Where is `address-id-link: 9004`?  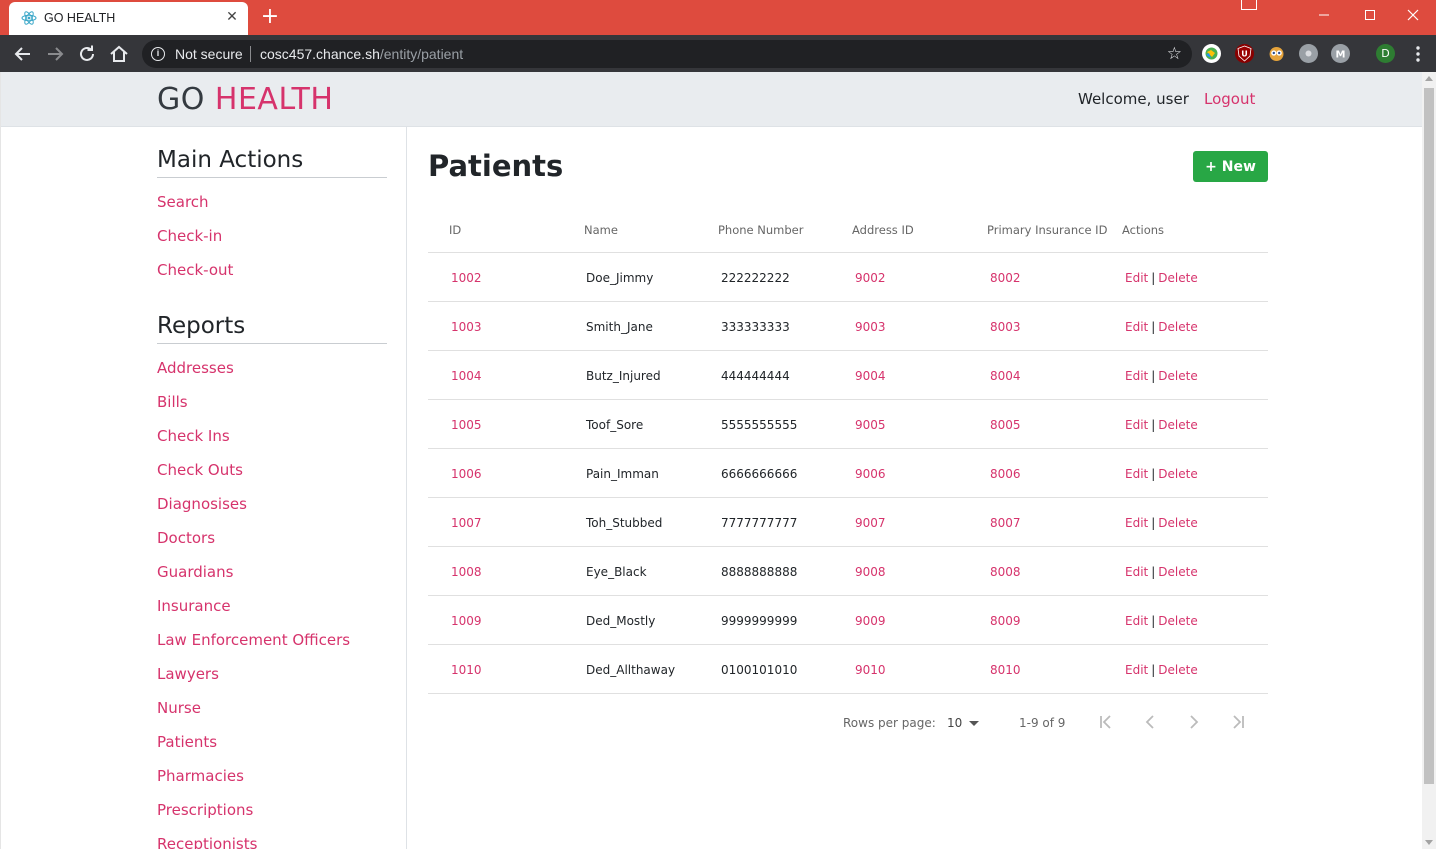
address-id-link: 9004 is located at coordinates (870, 376).